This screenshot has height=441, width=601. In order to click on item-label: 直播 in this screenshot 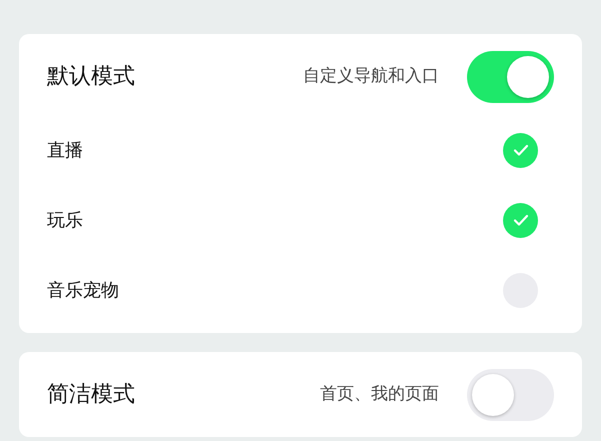, I will do `click(65, 150)`.